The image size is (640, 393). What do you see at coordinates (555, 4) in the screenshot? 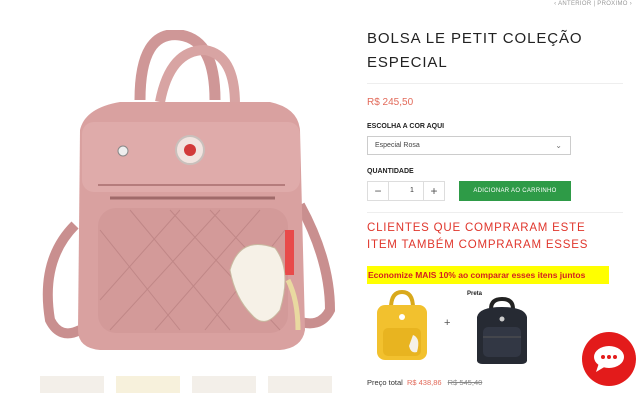
I see `chevron-left-icon: ‹` at bounding box center [555, 4].